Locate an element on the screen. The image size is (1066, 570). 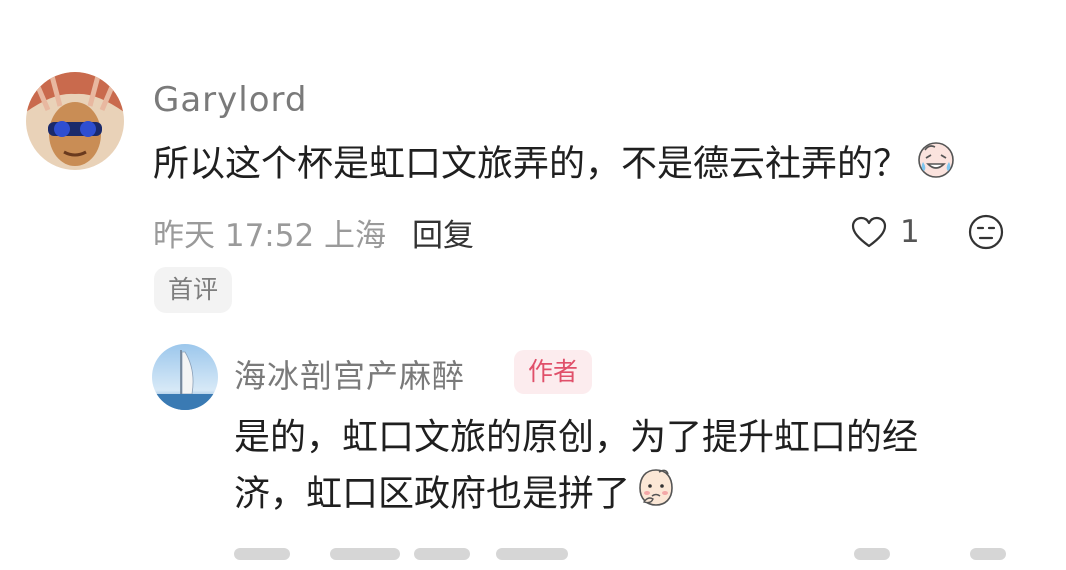
like-button: 1 is located at coordinates (885, 232).